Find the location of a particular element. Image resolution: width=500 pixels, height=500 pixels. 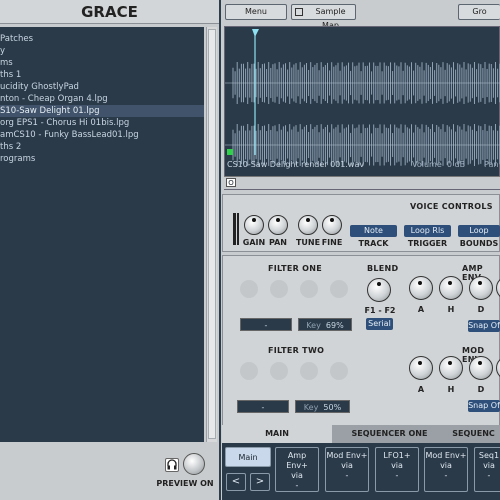

mod-env-knob-label: A is located at coordinates (421, 389).